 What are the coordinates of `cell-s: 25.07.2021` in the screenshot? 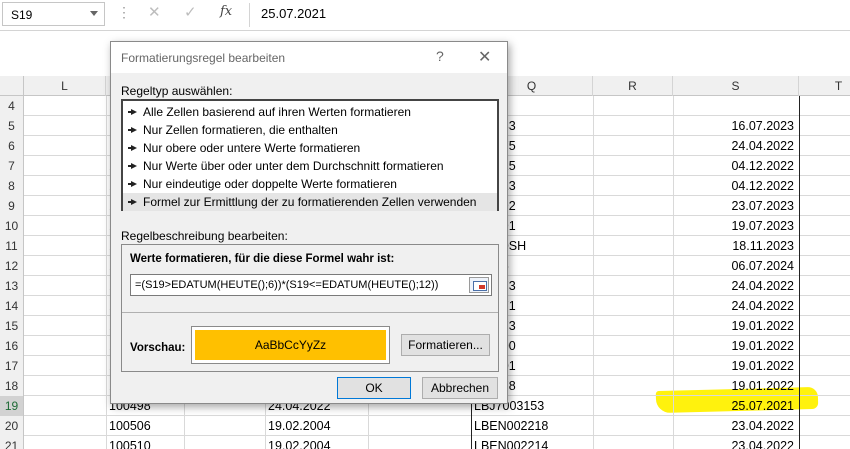 It's located at (735, 406).